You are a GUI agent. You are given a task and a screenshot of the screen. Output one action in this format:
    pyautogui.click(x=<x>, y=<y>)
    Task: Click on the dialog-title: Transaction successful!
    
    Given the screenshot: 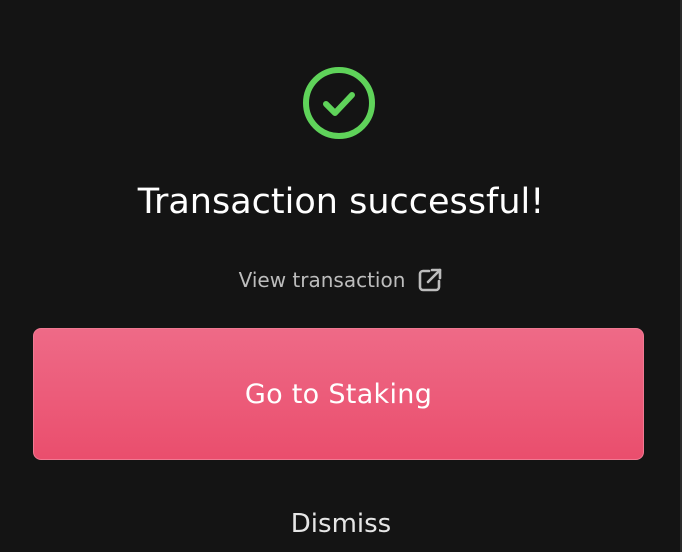 What is the action you would take?
    pyautogui.click(x=341, y=202)
    